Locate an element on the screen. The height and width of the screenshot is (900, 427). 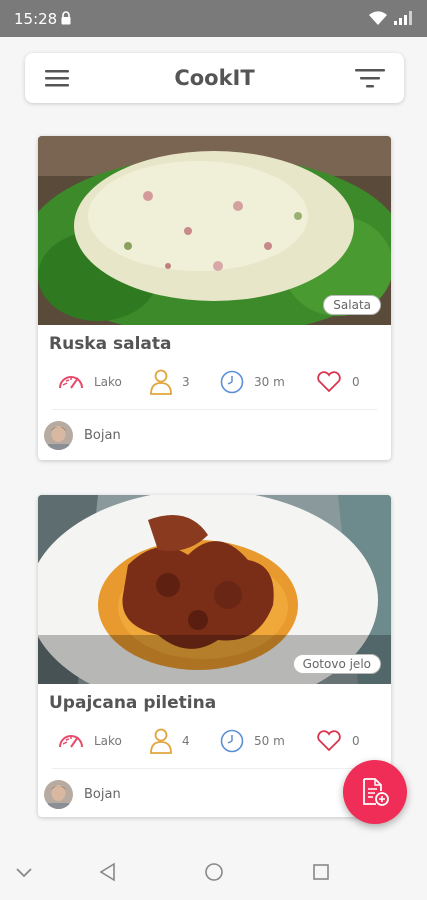
recipe-meta: Lako 4 50 m 0 is located at coordinates (214, 741).